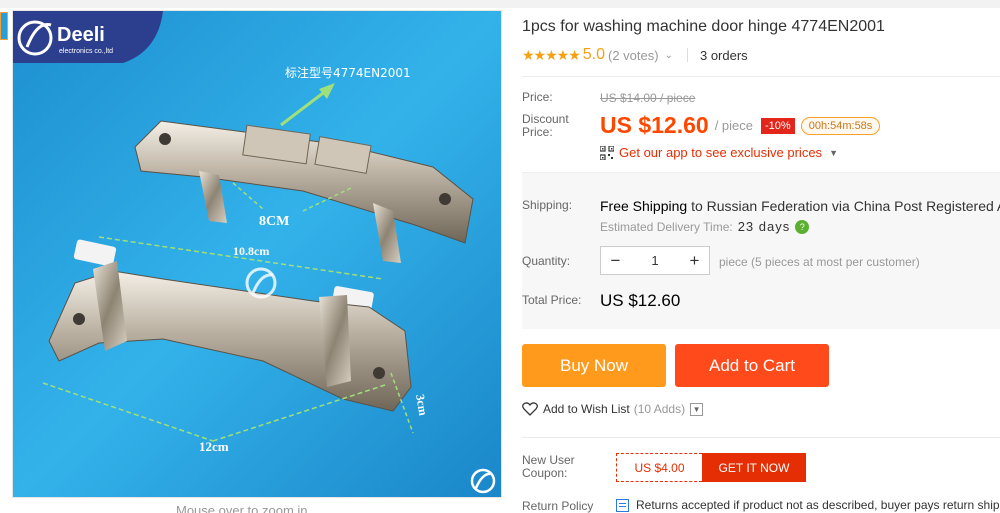 This screenshot has width=1000, height=513. Describe the element at coordinates (607, 152) in the screenshot. I see `qr-code-icon` at that location.